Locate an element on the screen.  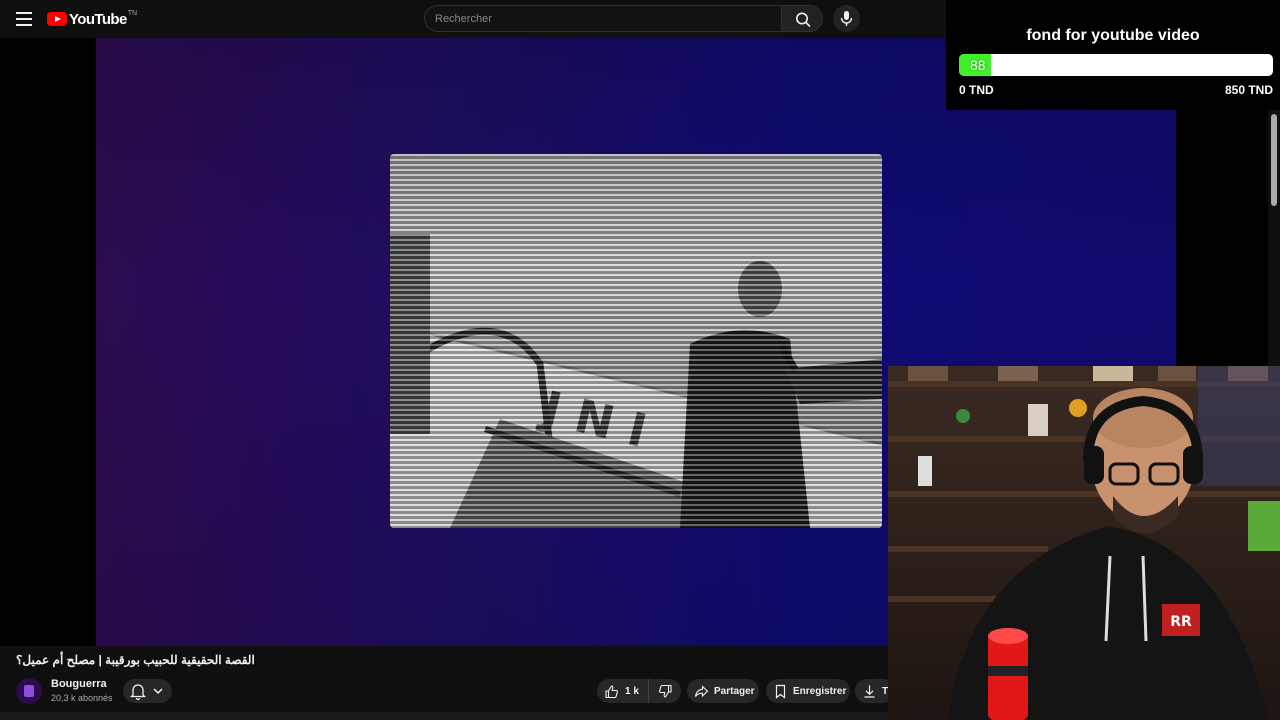
thumbs-down-icon is located at coordinates (665, 691).